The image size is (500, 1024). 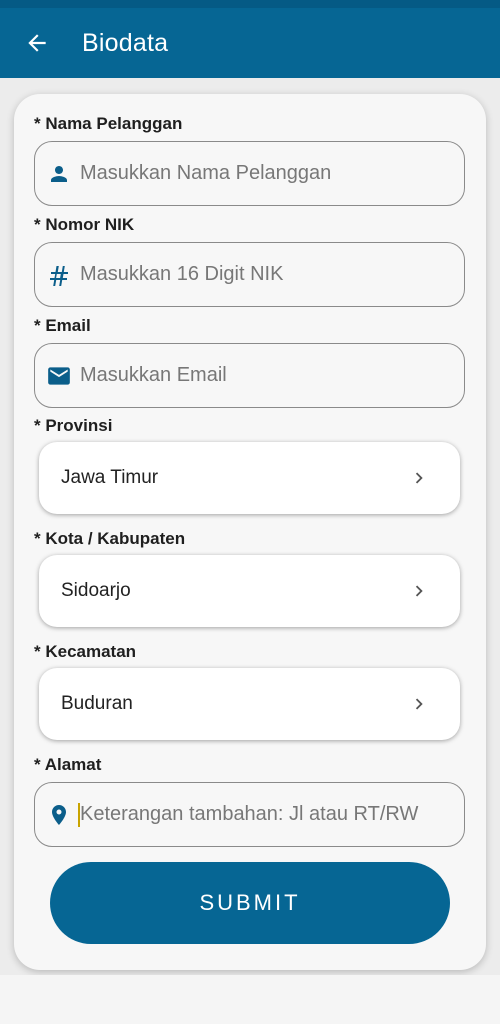 I want to click on submit-button: SUBMIT, so click(x=250, y=903).